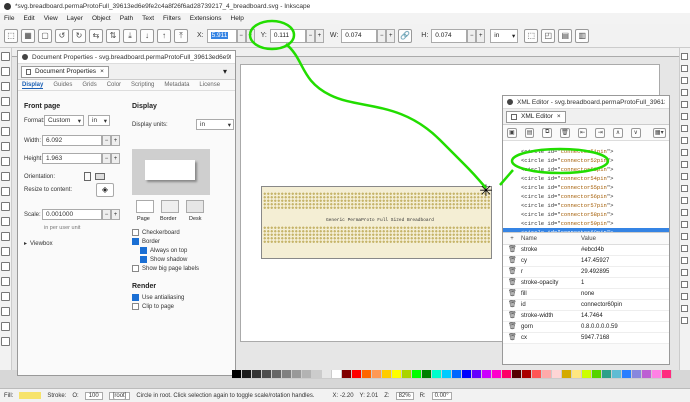 The width and height of the screenshot is (690, 402). What do you see at coordinates (369, 395) in the screenshot?
I see `cursor-y: Y: 2.01` at bounding box center [369, 395].